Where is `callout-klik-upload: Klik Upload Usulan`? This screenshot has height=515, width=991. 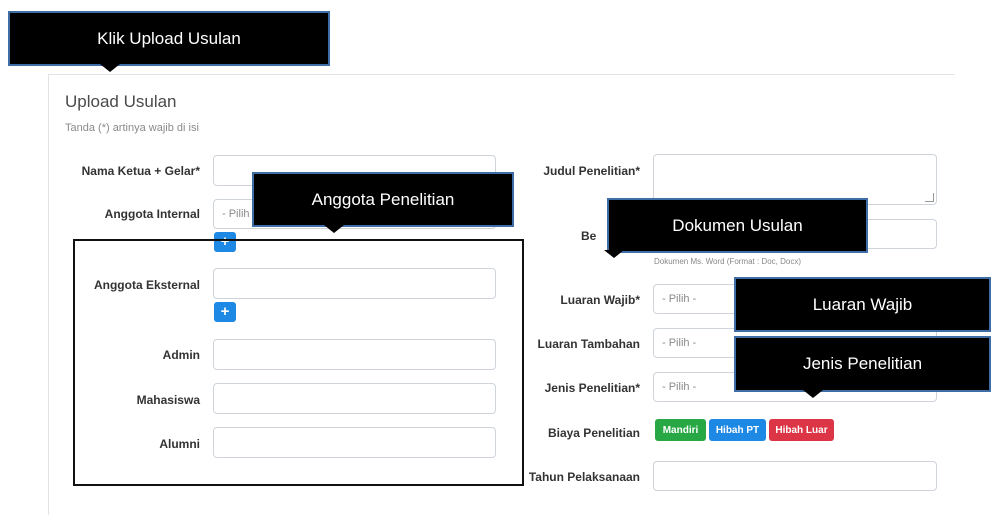 callout-klik-upload: Klik Upload Usulan is located at coordinates (169, 38).